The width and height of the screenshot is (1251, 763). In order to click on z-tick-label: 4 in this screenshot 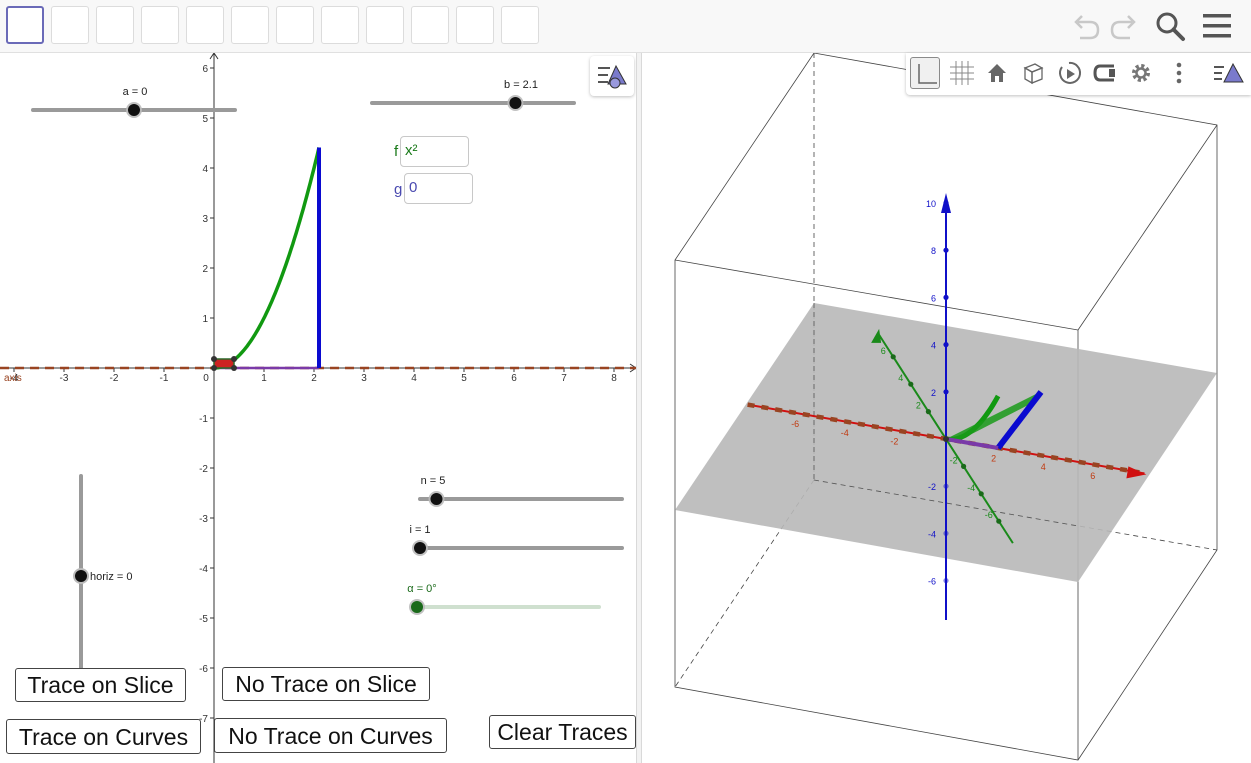, I will do `click(933, 346)`.